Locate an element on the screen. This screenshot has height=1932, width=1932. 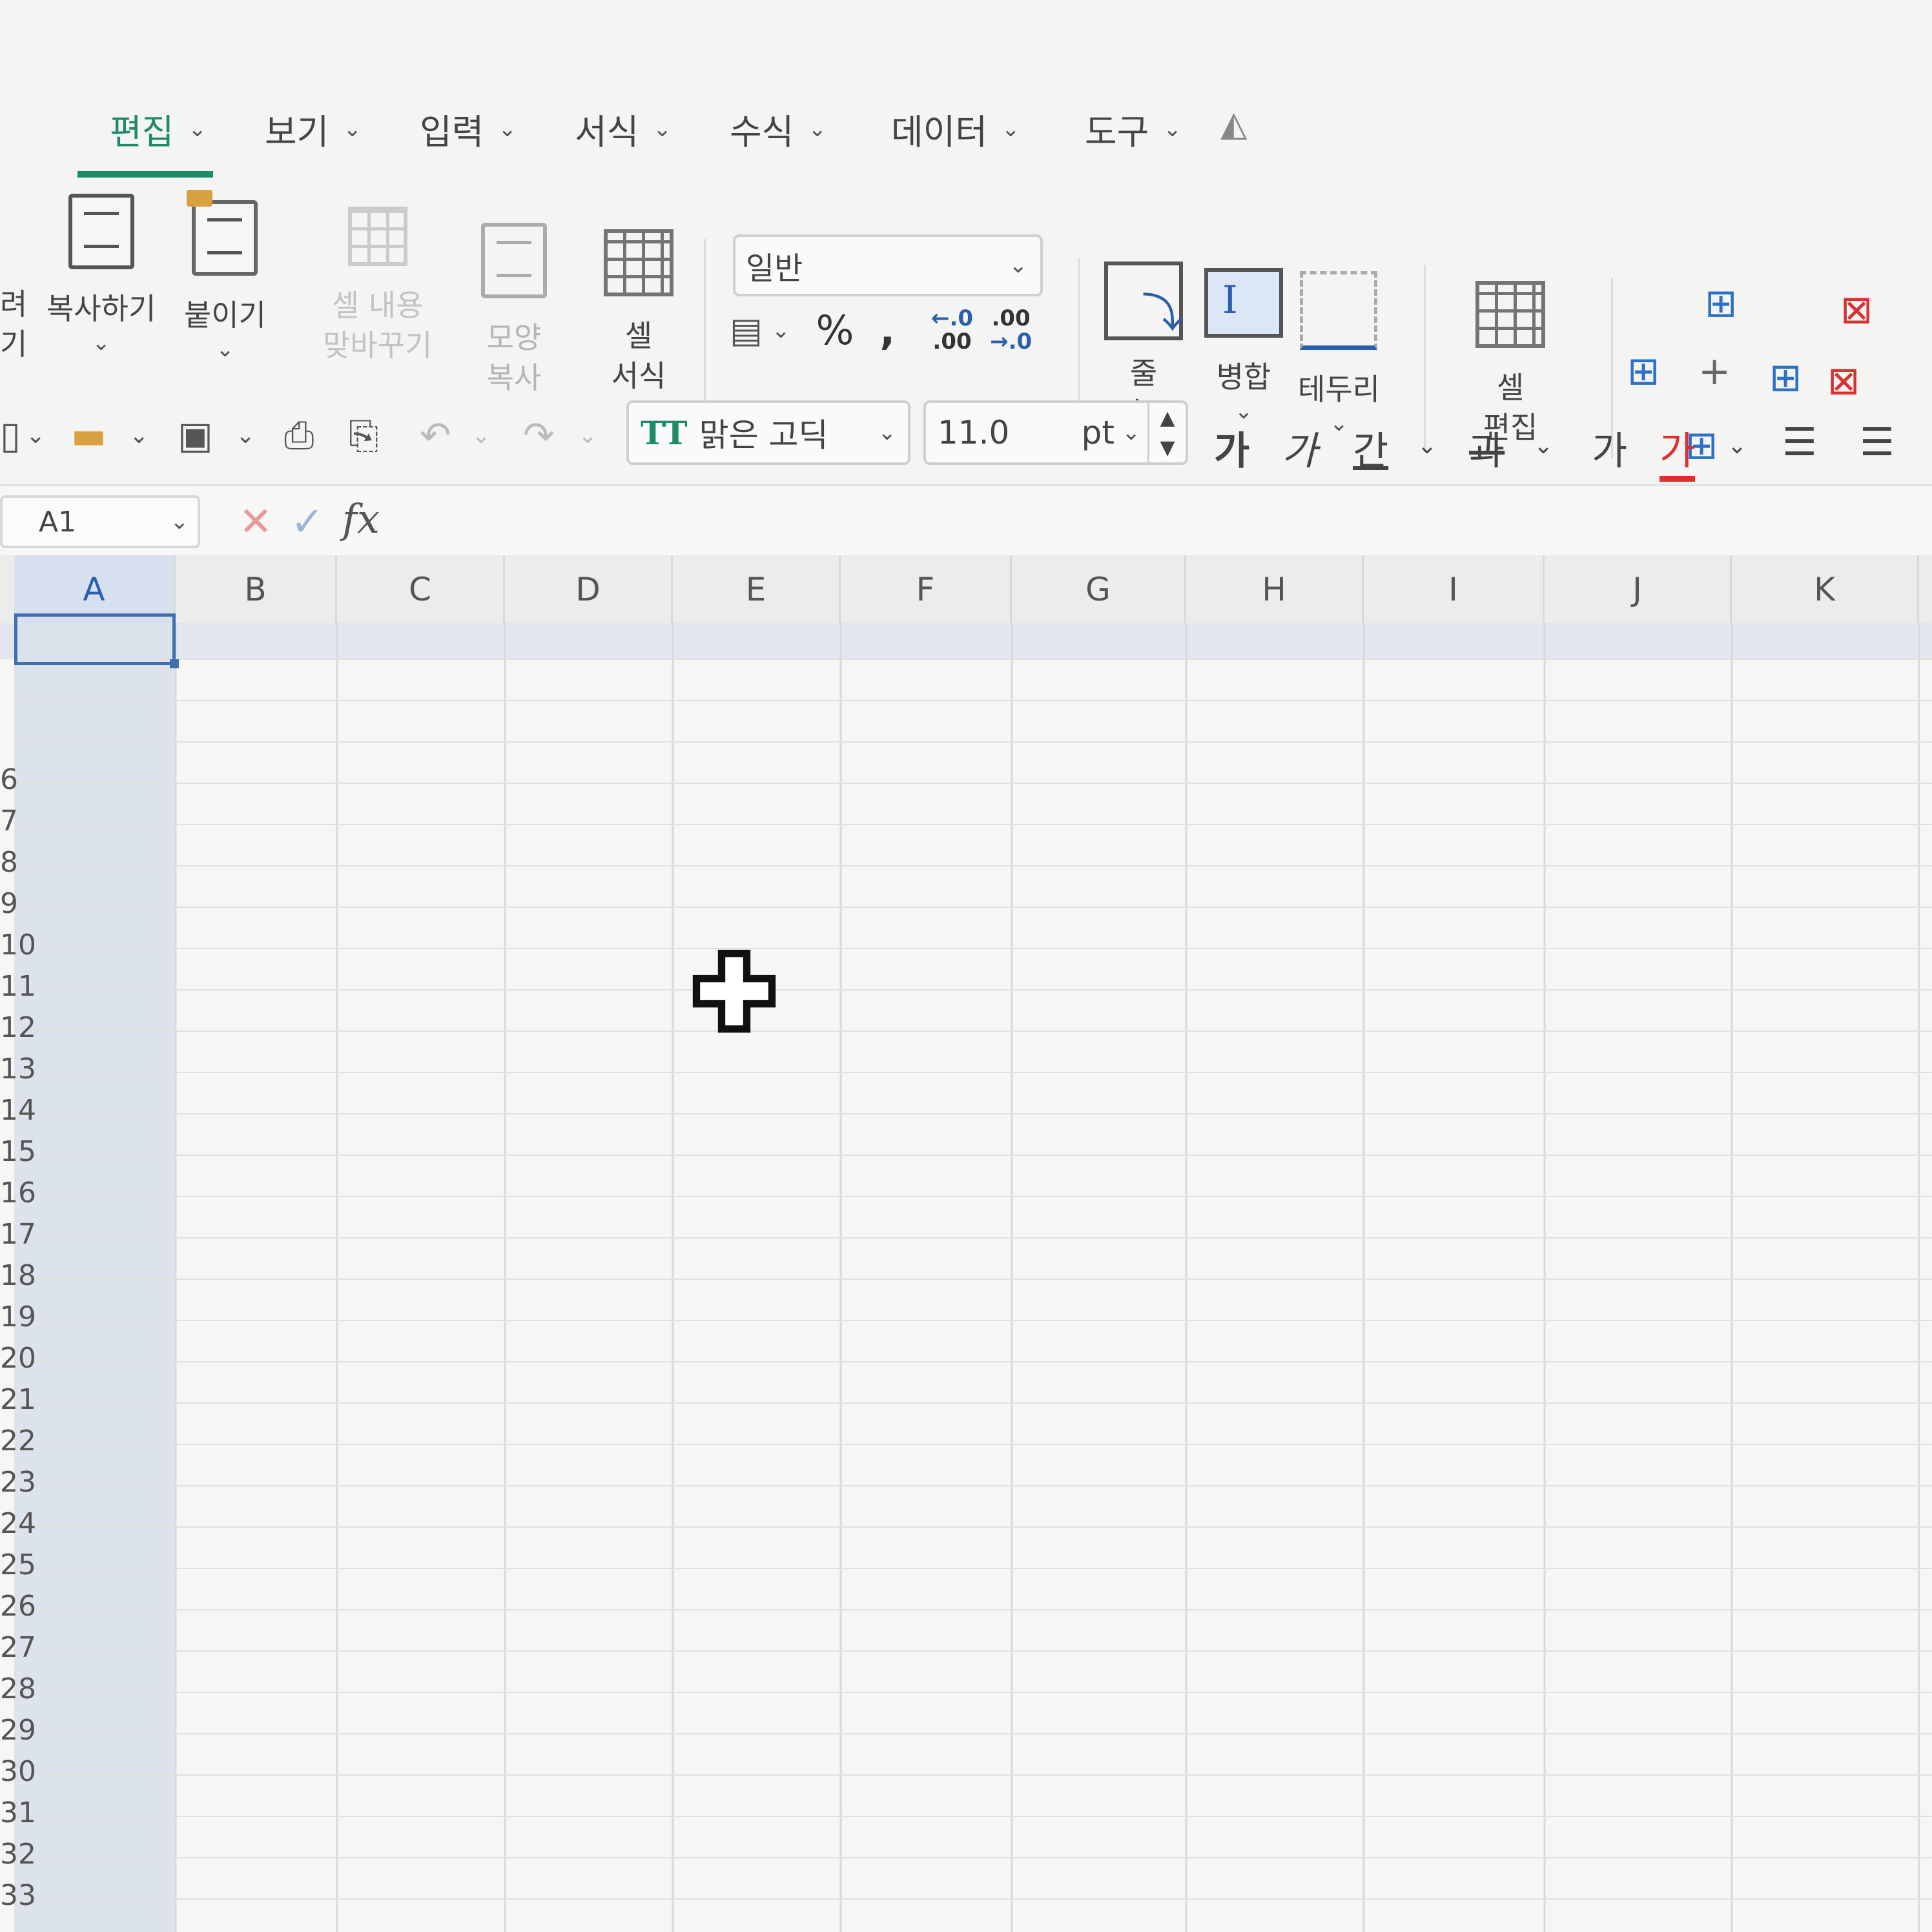
row-header: 17 is located at coordinates (29, 1234).